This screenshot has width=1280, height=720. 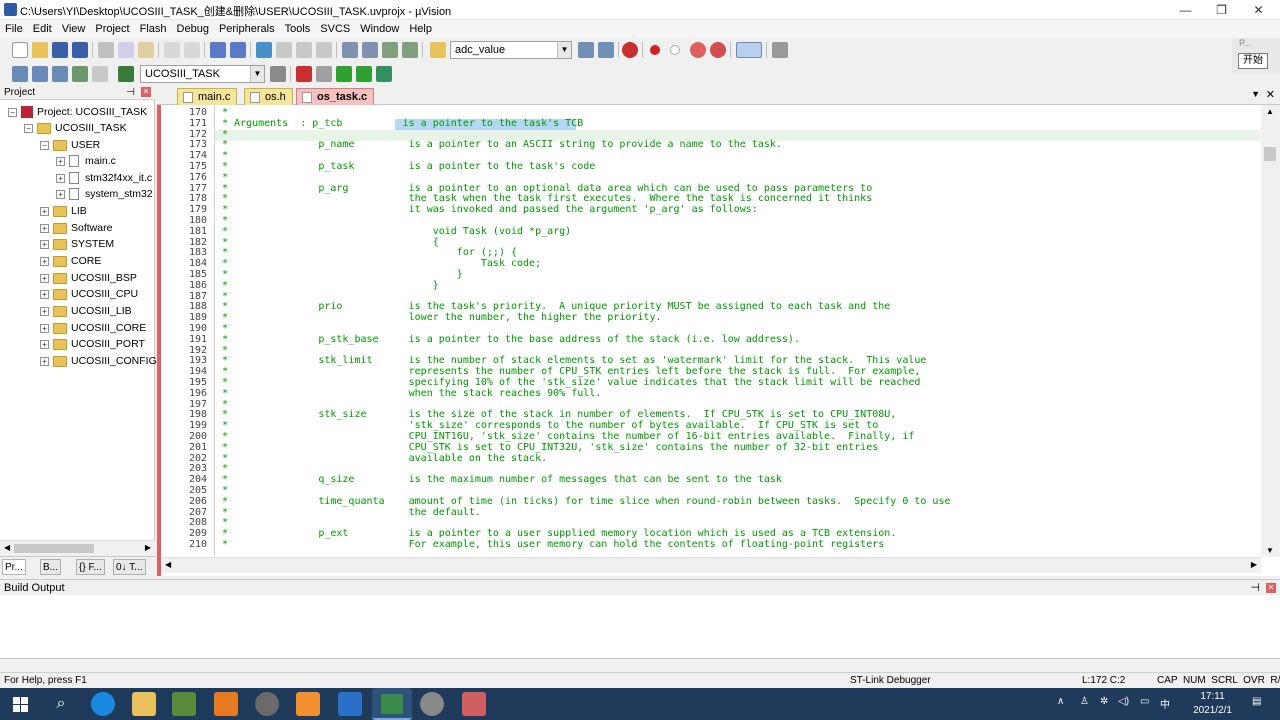 I want to click on code-line: * void Task (void *p_arg), so click(x=396, y=232).